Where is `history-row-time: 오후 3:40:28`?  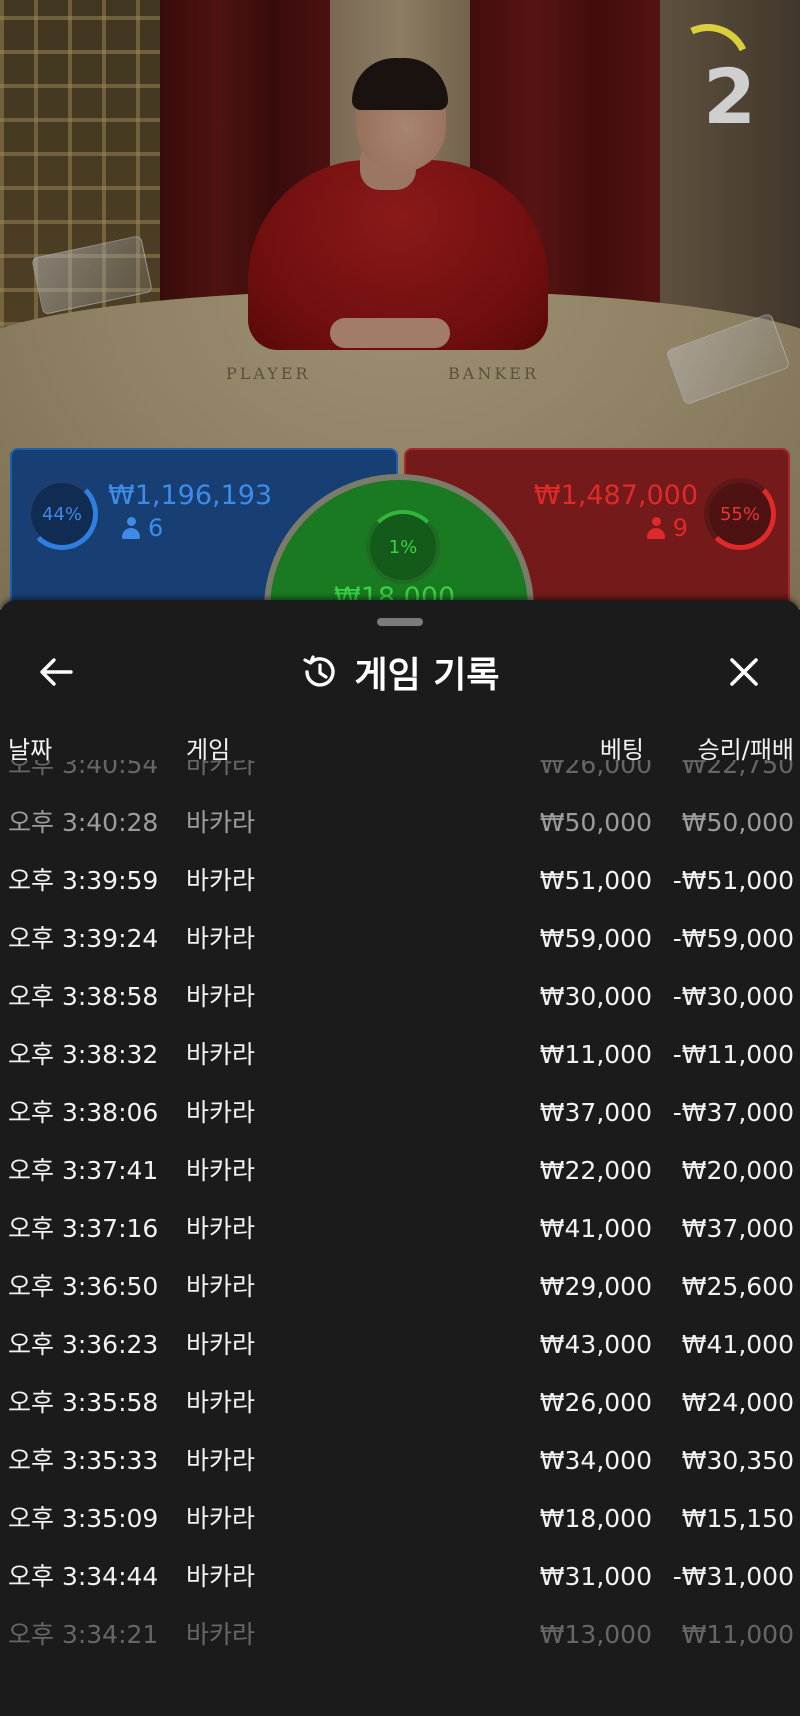
history-row-time: 오후 3:40:28 is located at coordinates (83, 822).